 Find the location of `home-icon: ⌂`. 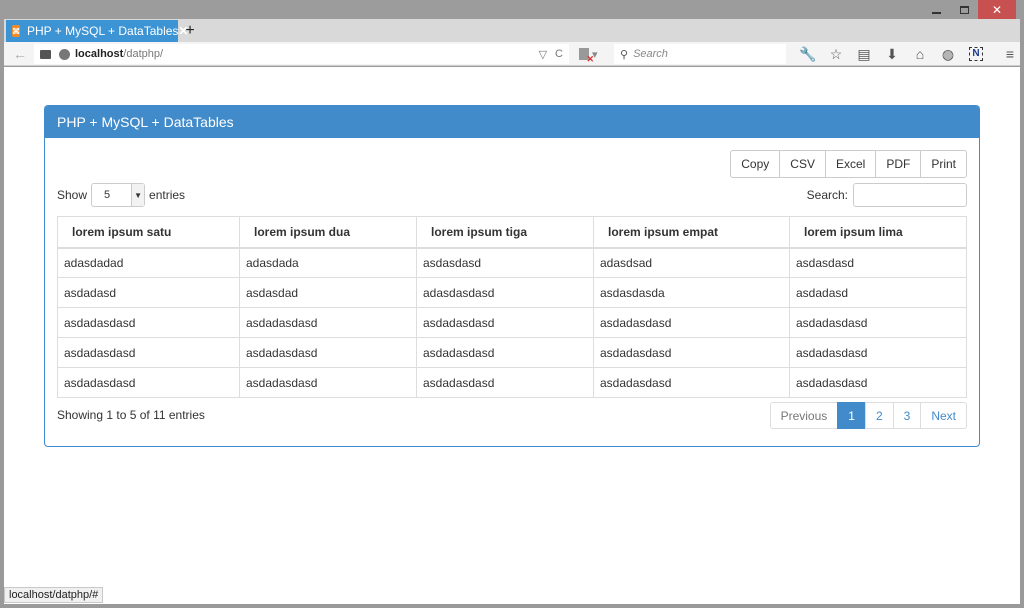

home-icon: ⌂ is located at coordinates (920, 54).